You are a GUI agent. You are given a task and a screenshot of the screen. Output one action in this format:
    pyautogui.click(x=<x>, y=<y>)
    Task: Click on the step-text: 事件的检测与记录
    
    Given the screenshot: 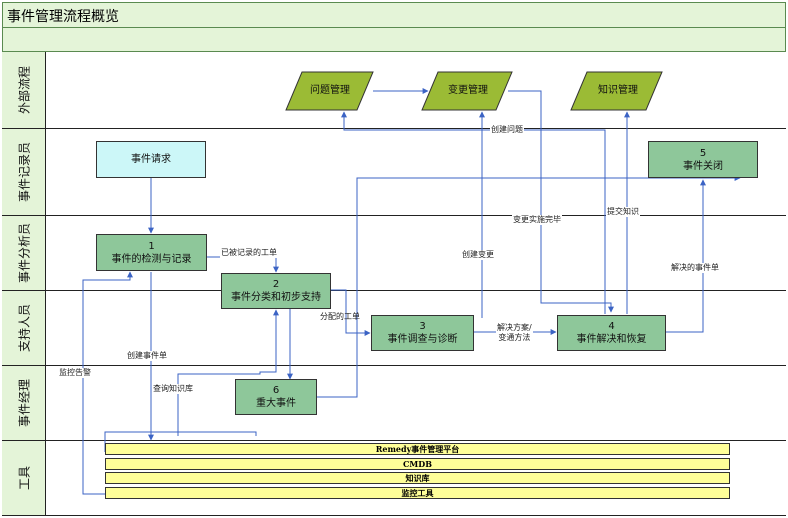 What is the action you would take?
    pyautogui.click(x=151, y=259)
    